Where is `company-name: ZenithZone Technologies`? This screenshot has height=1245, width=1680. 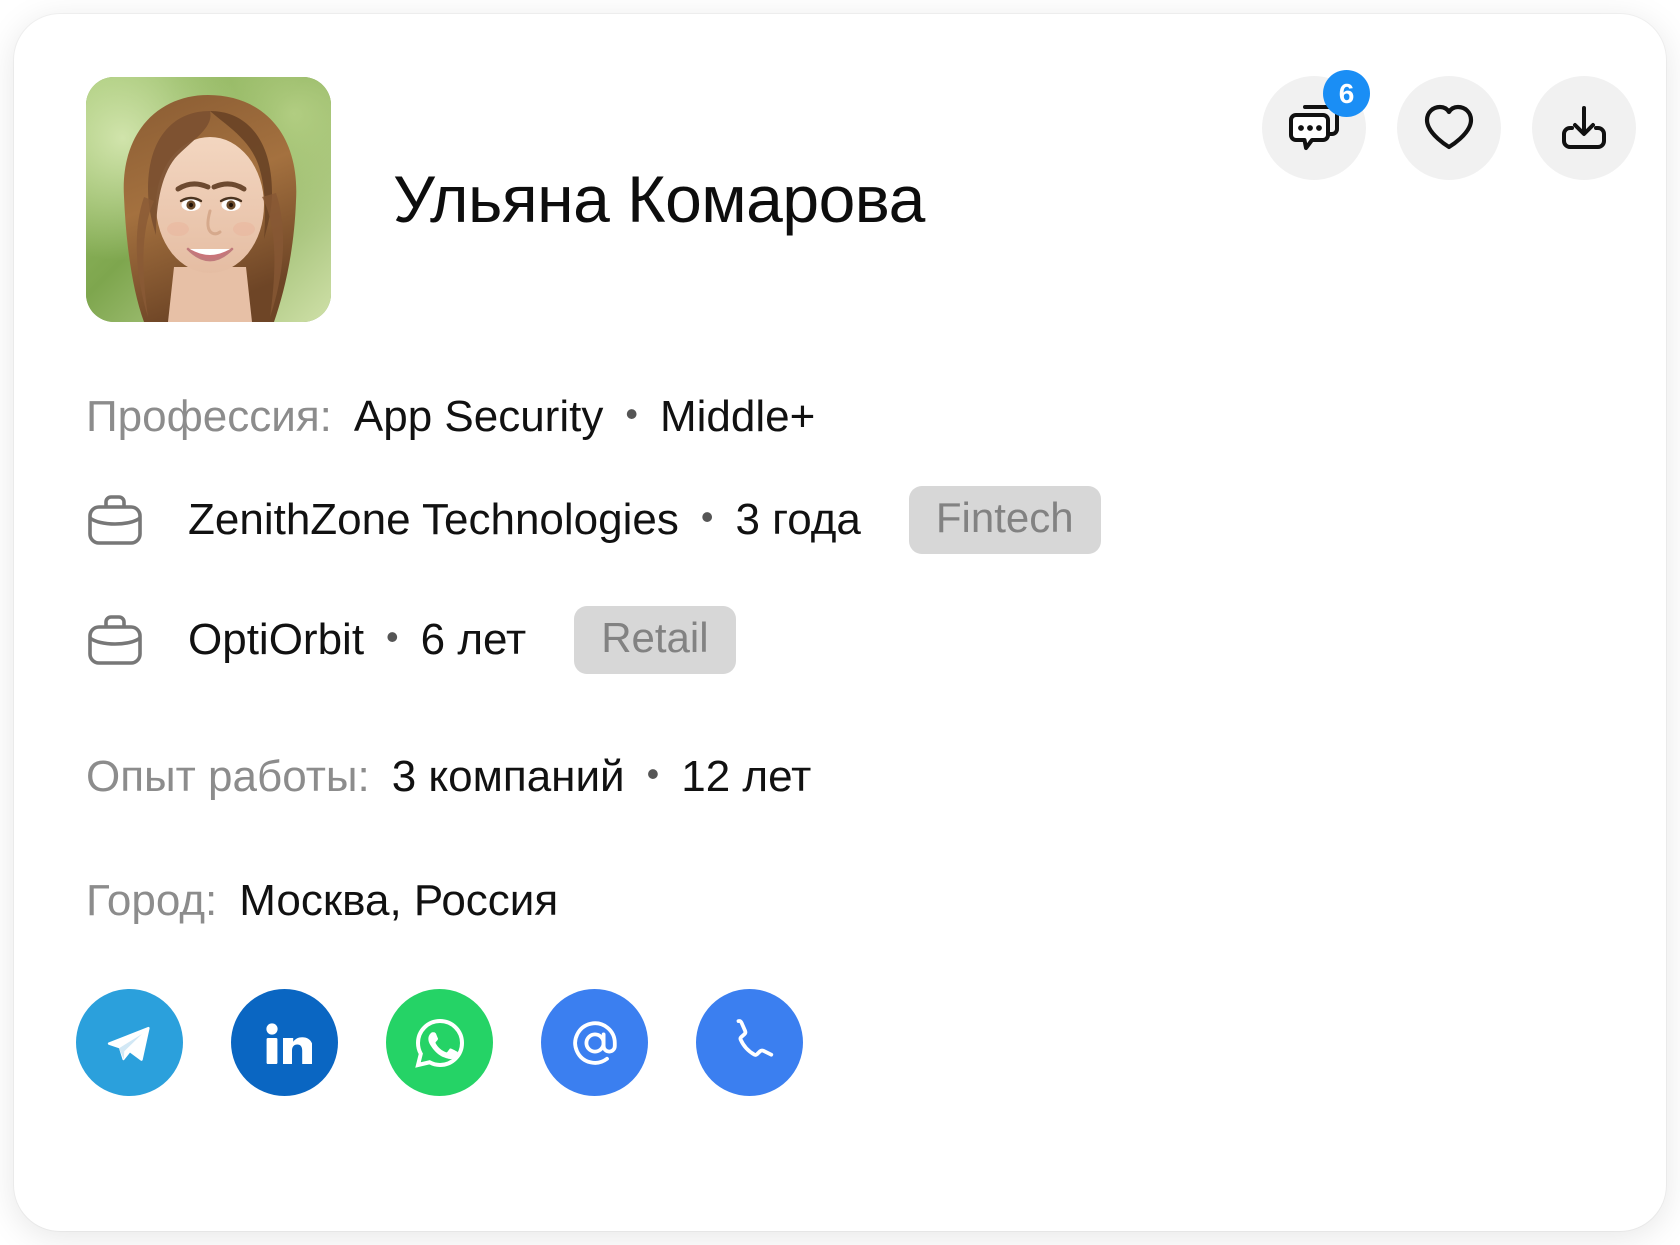
company-name: ZenithZone Technologies is located at coordinates (433, 519).